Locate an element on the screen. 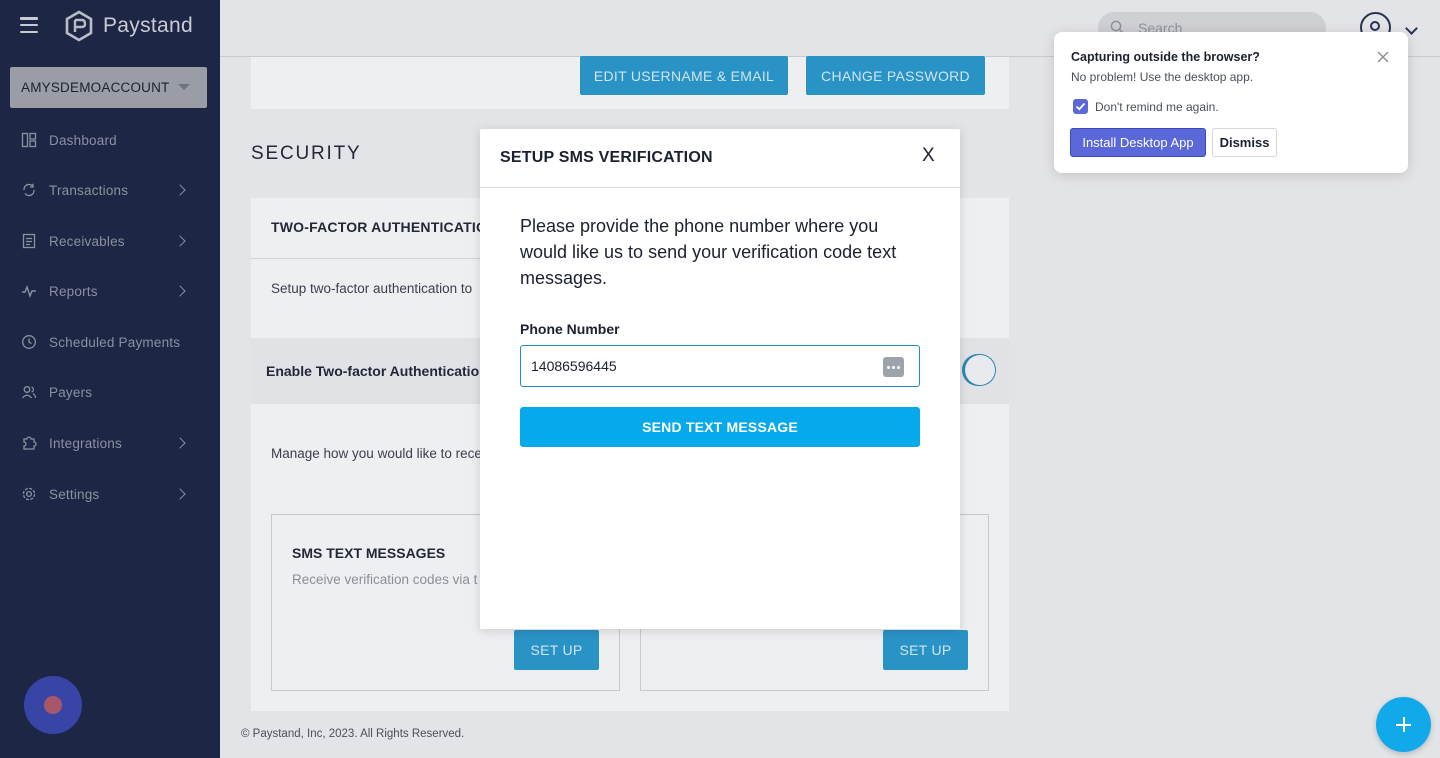 The height and width of the screenshot is (758, 1440). sidebar-item-label: Payers is located at coordinates (71, 392).